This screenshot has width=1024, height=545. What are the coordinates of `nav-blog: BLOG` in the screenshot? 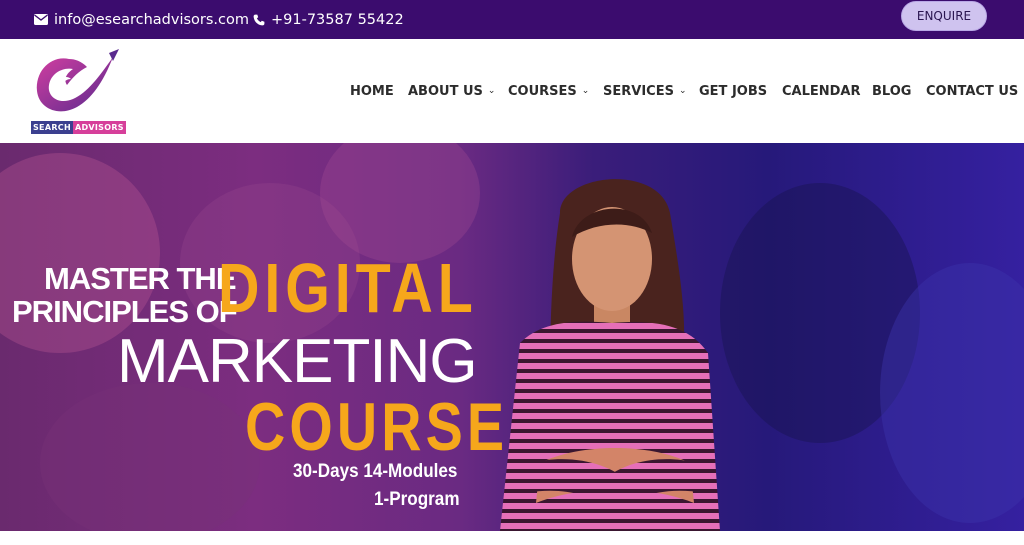 It's located at (891, 91).